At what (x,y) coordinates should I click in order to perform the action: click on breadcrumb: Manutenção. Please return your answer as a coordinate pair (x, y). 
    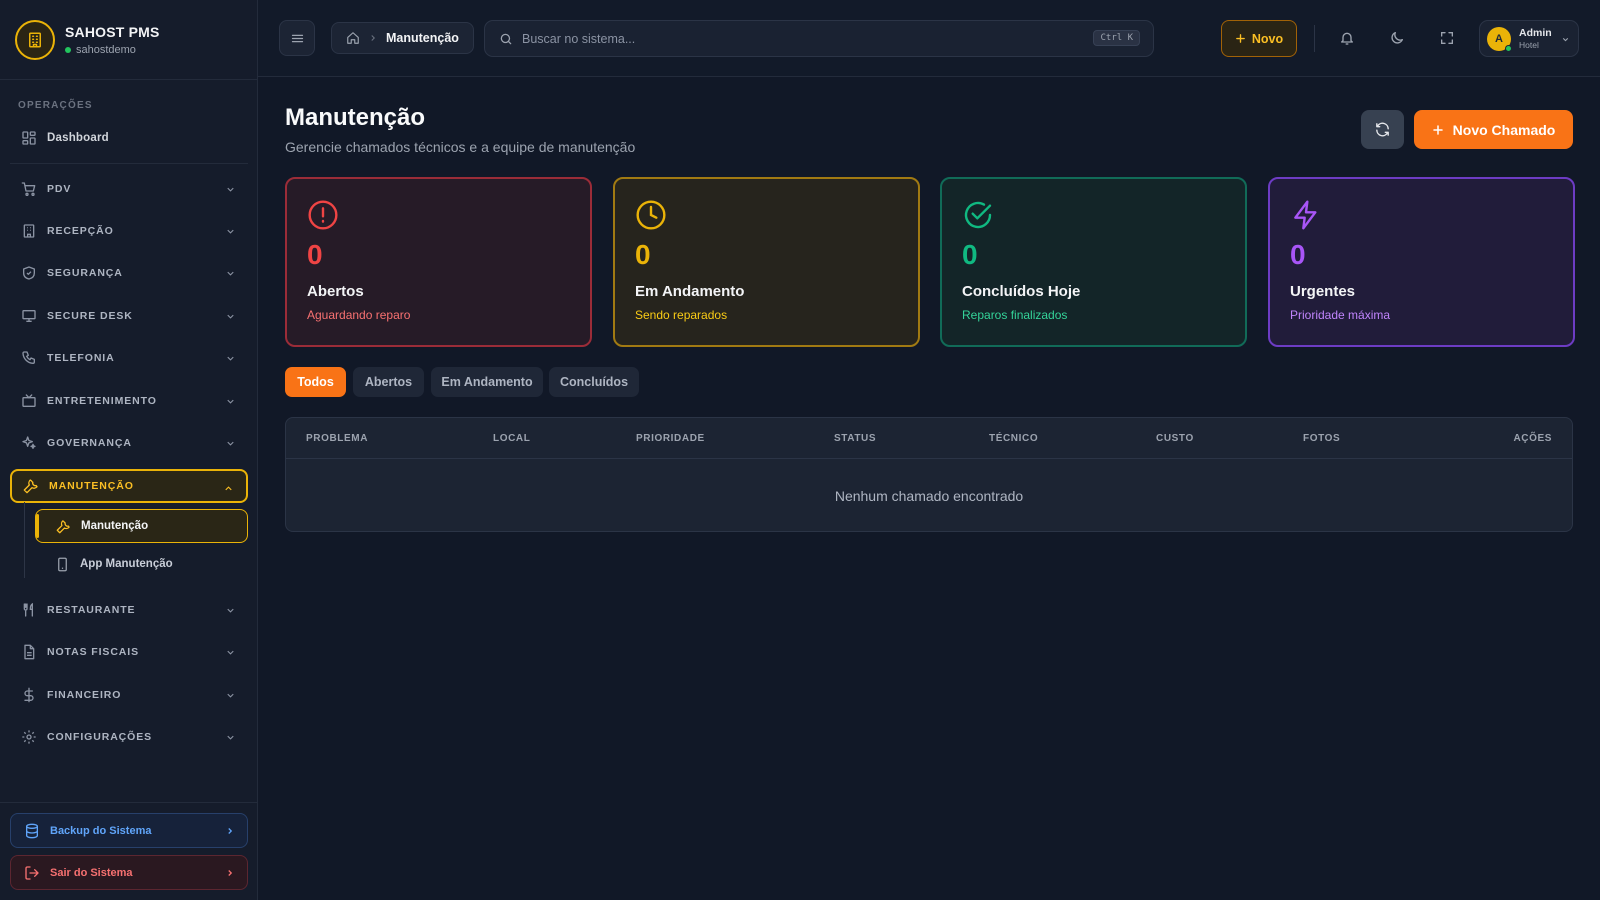
    Looking at the image, I should click on (402, 38).